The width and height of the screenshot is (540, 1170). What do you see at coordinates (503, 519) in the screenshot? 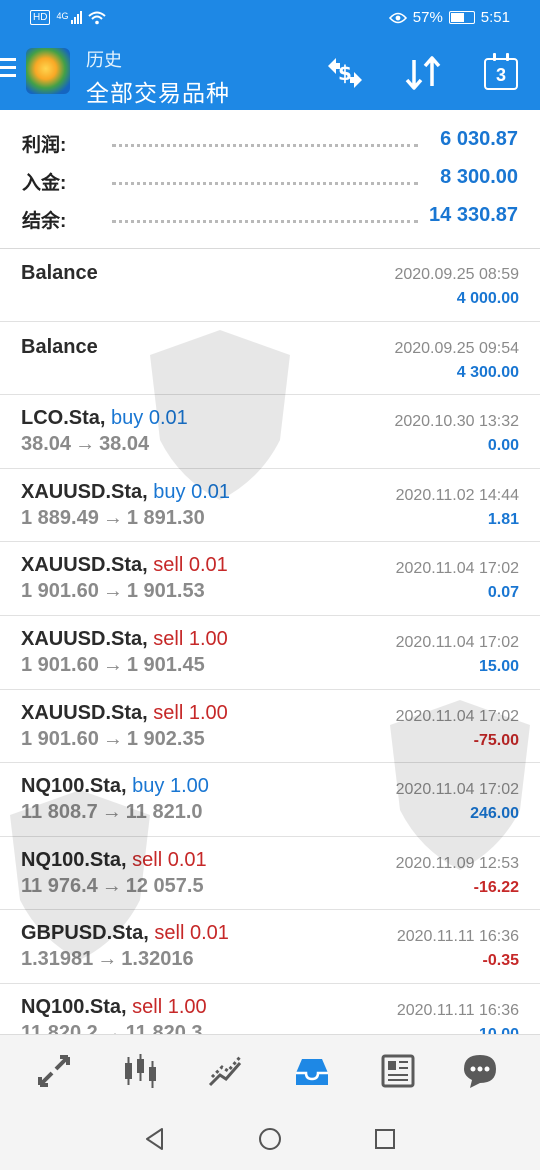
I see `deal-profit: 1.81` at bounding box center [503, 519].